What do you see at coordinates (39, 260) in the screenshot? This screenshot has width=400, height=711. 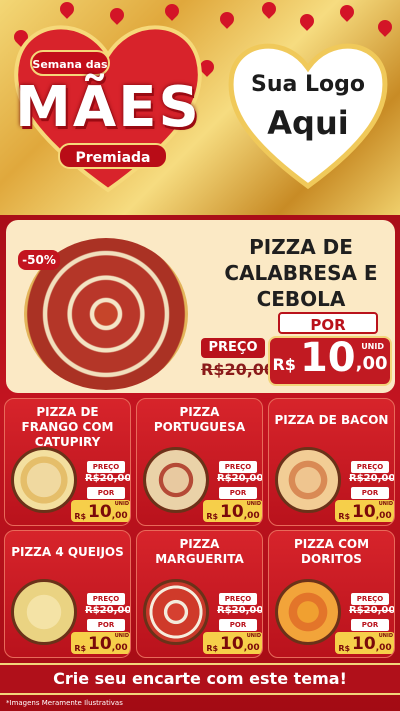 I see `discount-badge: -50%` at bounding box center [39, 260].